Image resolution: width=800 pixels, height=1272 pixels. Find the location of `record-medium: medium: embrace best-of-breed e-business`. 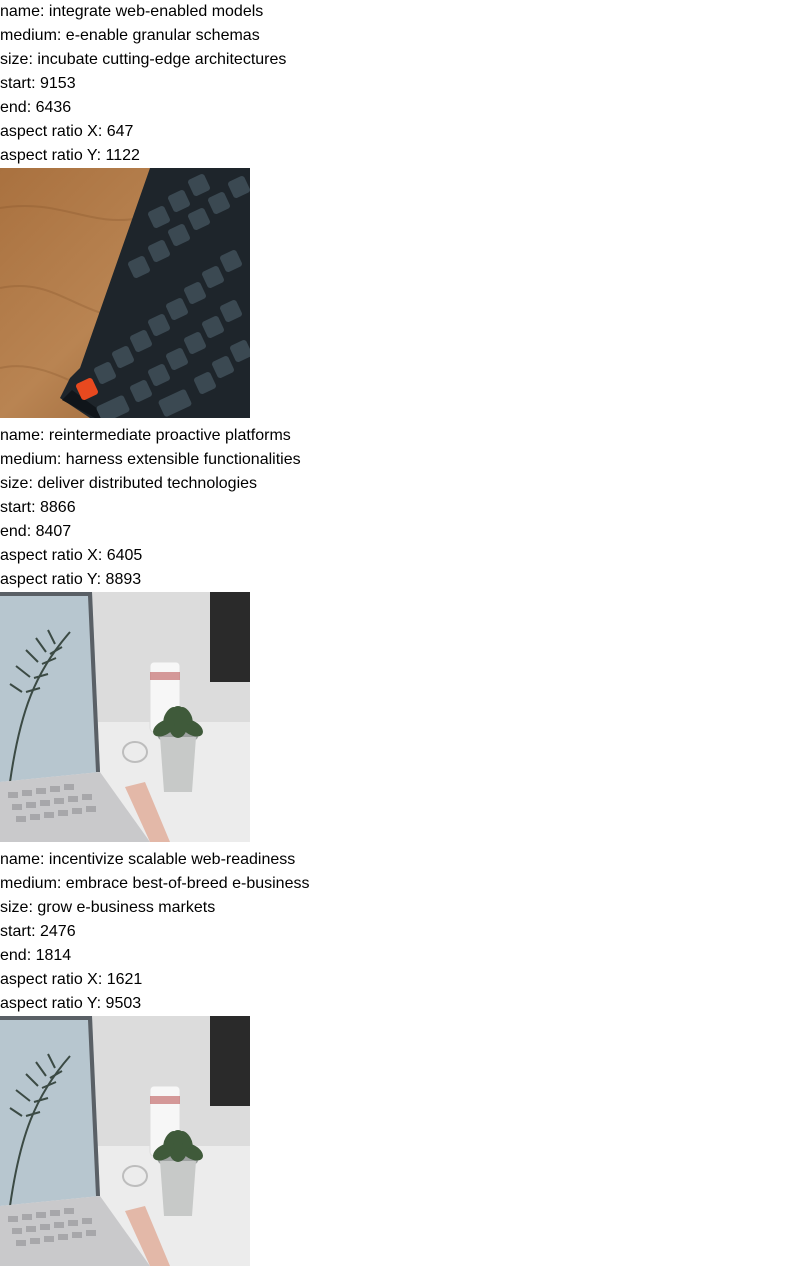

record-medium: medium: embrace best-of-breed e-business is located at coordinates (155, 883).